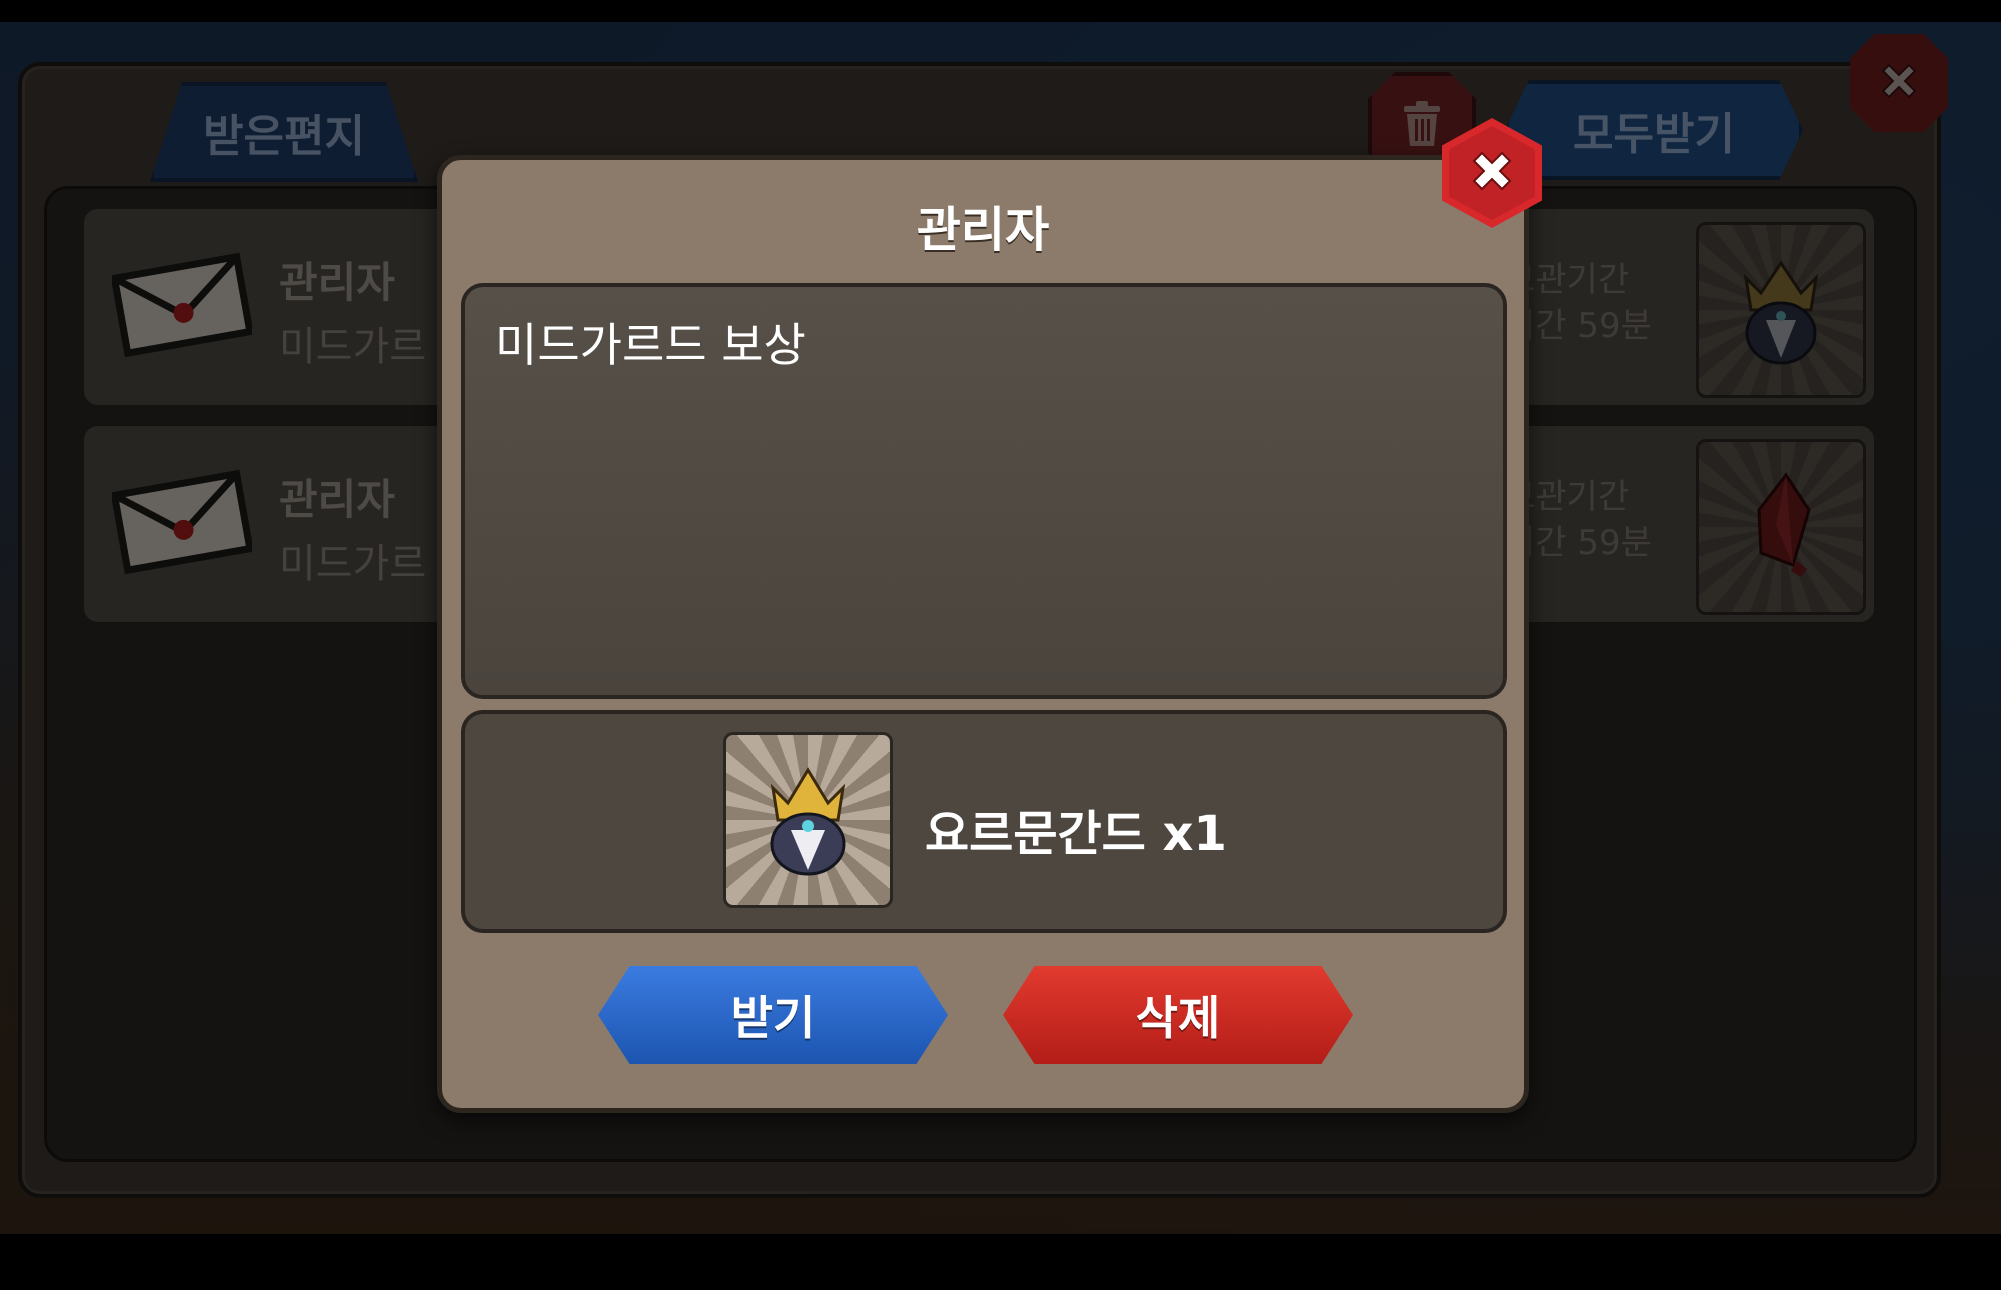 The height and width of the screenshot is (1290, 2001). I want to click on reward-label: 요르문간드 x1, so click(1076, 834).